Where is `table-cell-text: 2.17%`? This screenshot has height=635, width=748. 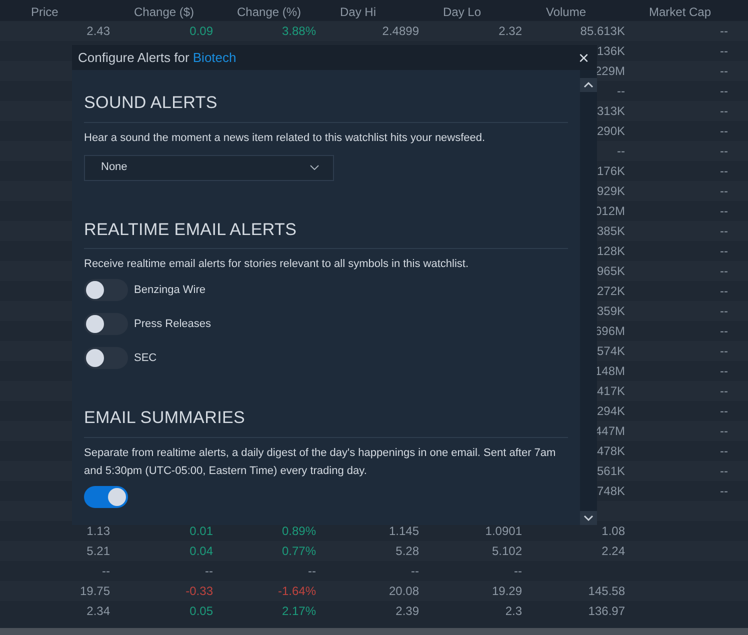
table-cell-text: 2.17% is located at coordinates (299, 611).